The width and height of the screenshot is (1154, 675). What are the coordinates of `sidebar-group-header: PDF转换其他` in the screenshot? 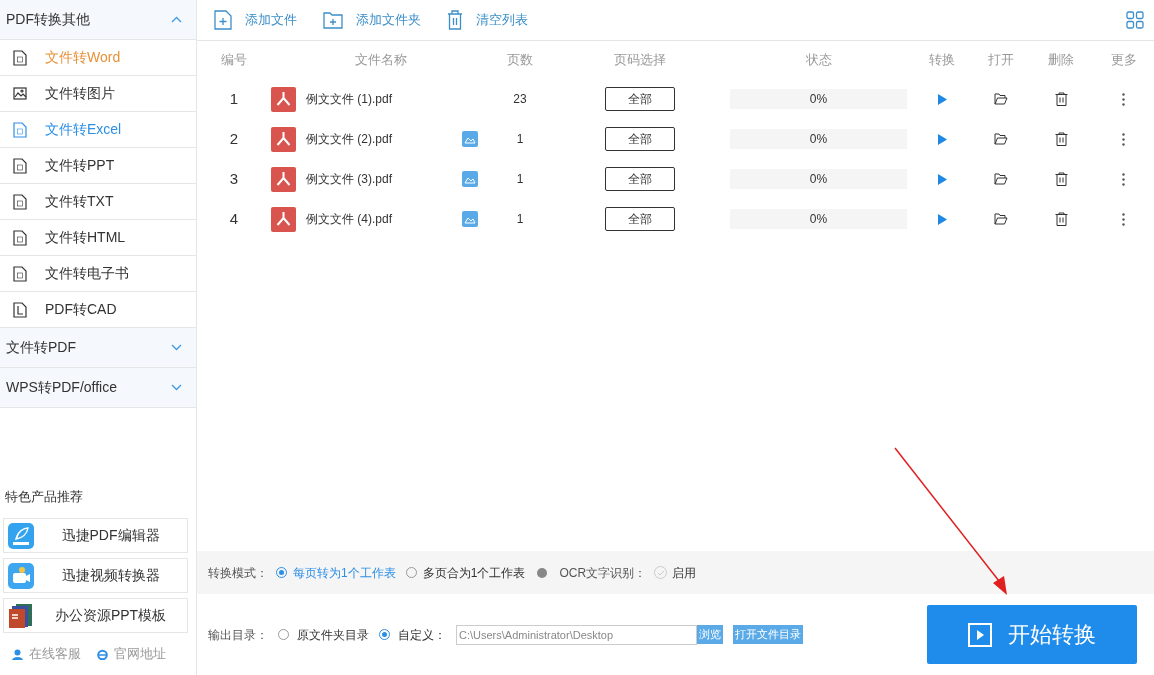 It's located at (98, 20).